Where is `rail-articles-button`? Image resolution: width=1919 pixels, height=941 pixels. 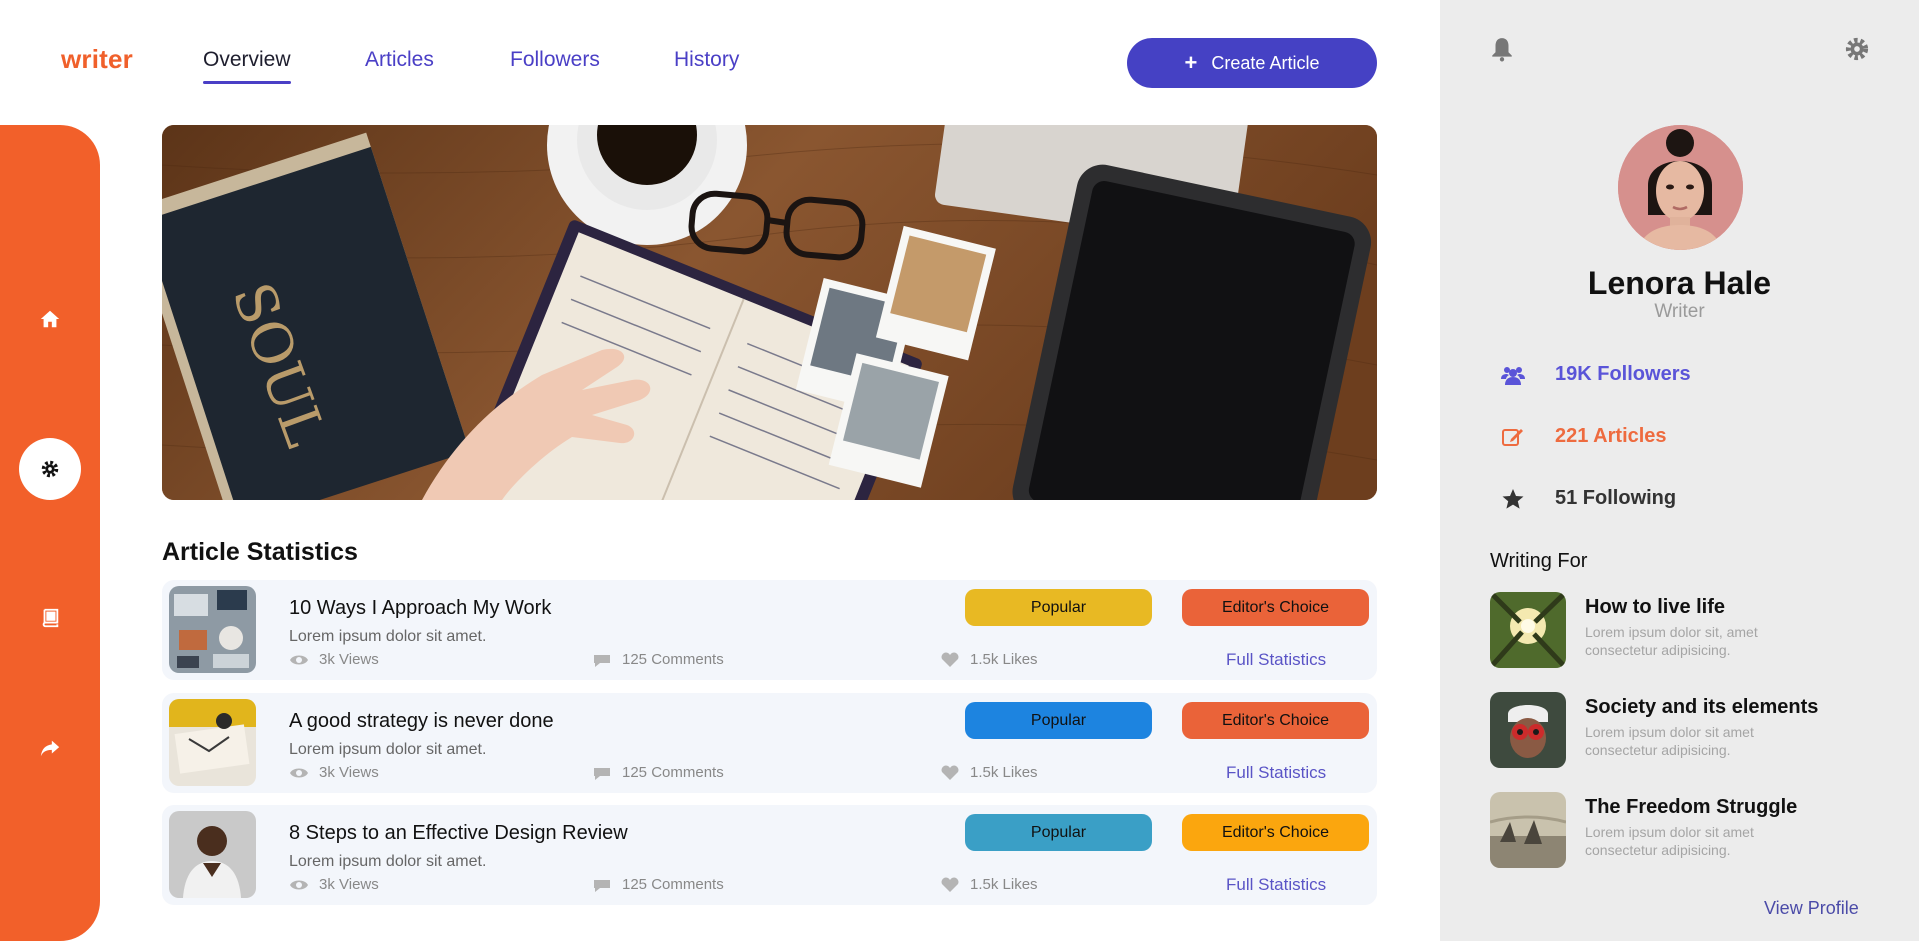 rail-articles-button is located at coordinates (50, 618).